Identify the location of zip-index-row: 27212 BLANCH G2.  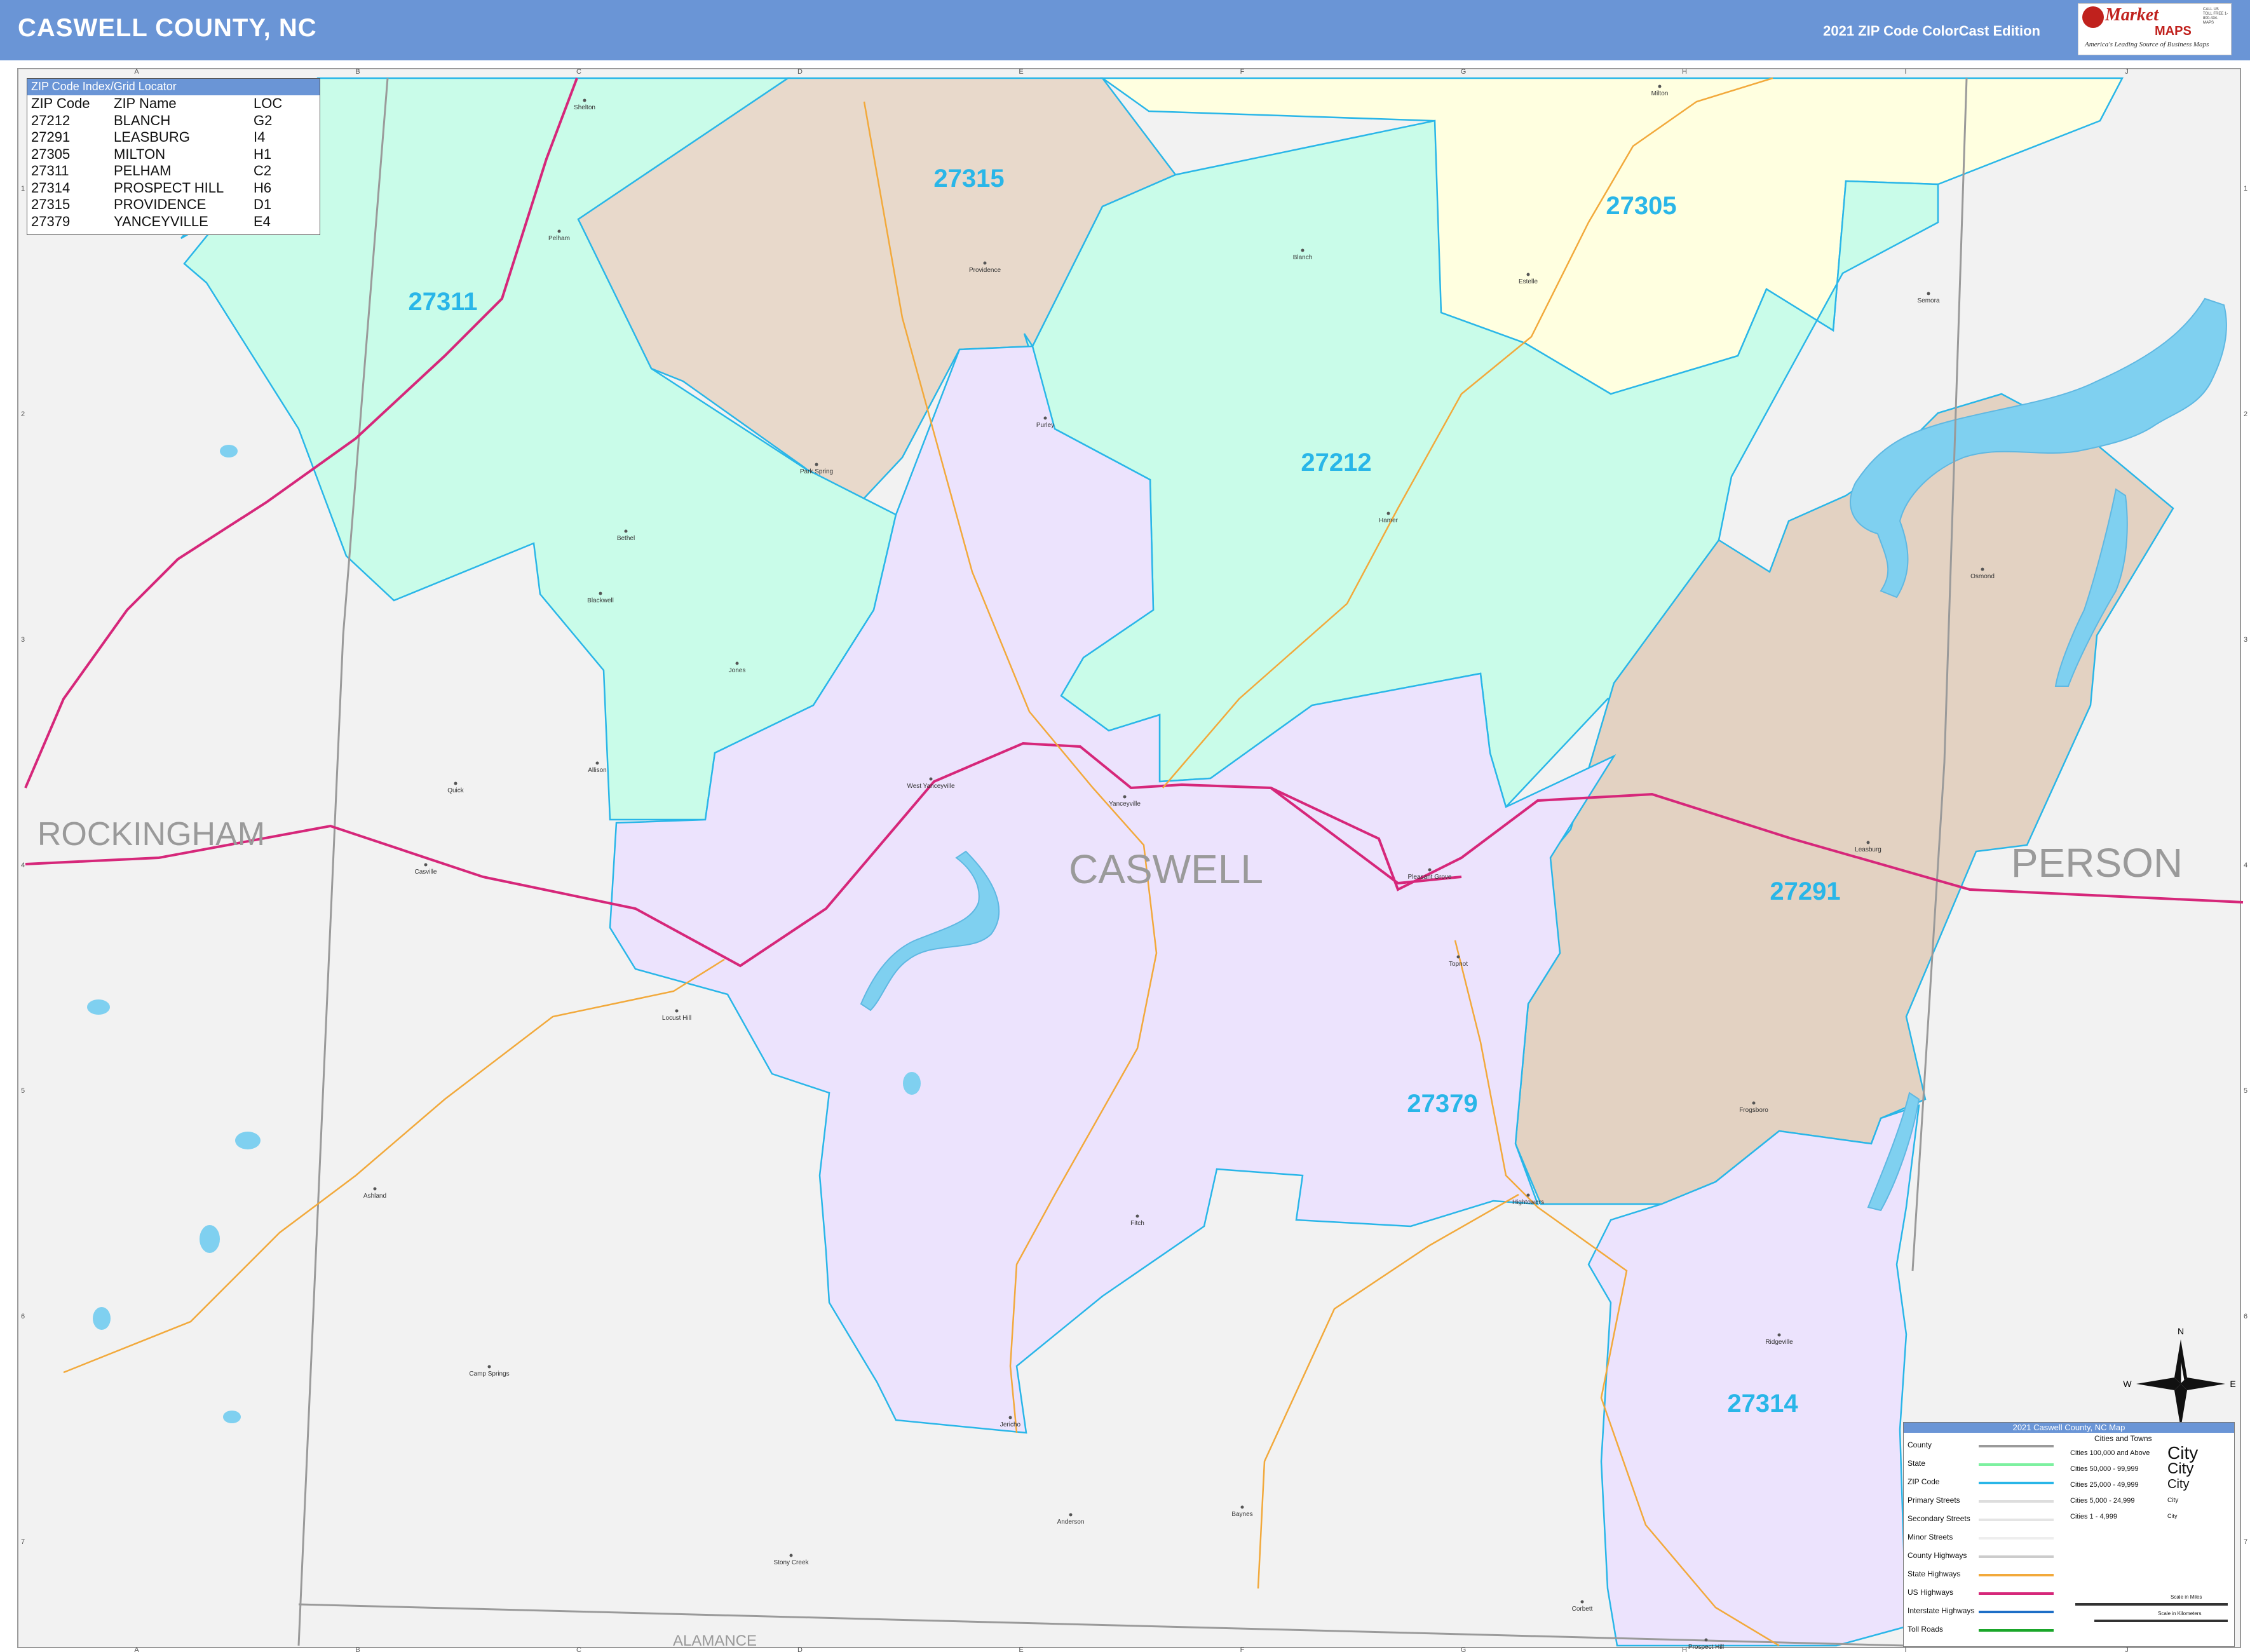
(171, 121).